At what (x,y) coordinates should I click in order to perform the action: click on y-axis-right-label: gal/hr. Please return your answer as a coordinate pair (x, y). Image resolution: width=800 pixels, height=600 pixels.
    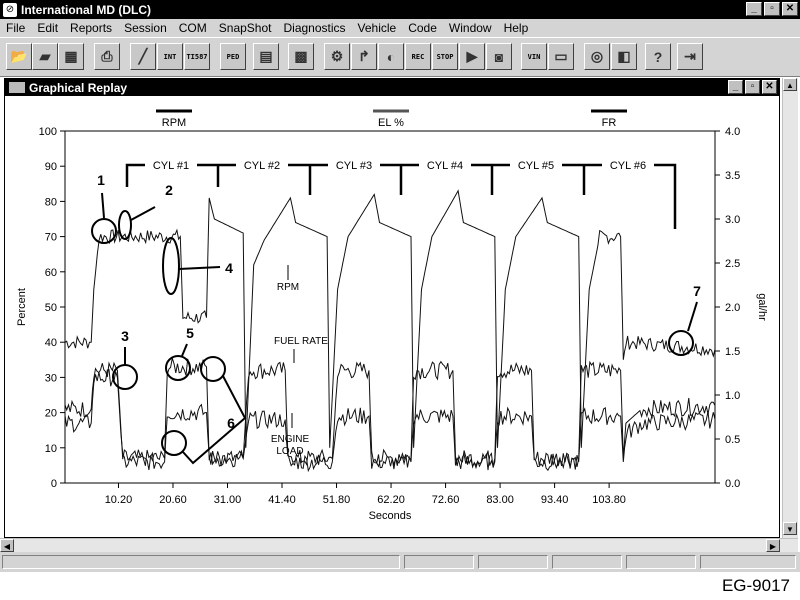
    Looking at the image, I should click on (762, 307).